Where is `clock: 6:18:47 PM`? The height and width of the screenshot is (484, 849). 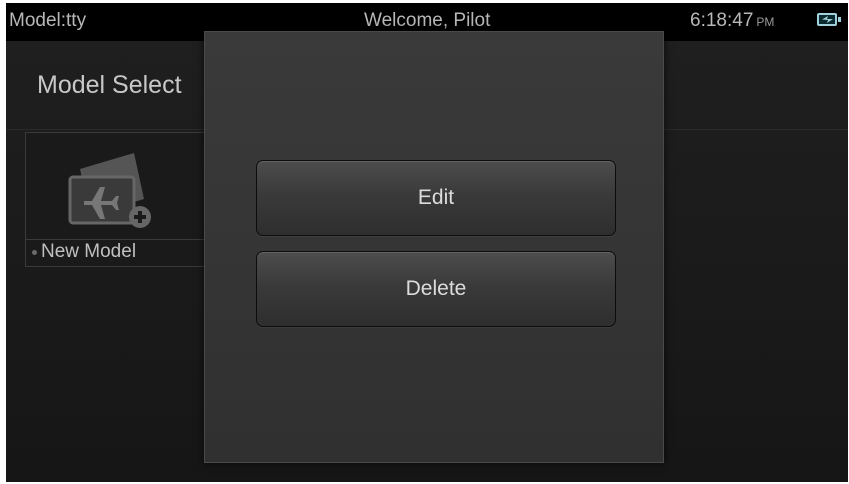 clock: 6:18:47 PM is located at coordinates (732, 21).